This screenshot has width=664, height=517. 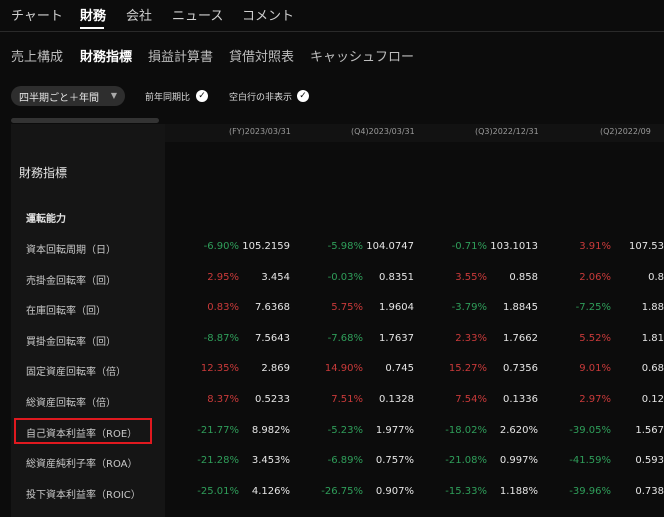 I want to click on metric-value: 4.126%, so click(x=270, y=491).